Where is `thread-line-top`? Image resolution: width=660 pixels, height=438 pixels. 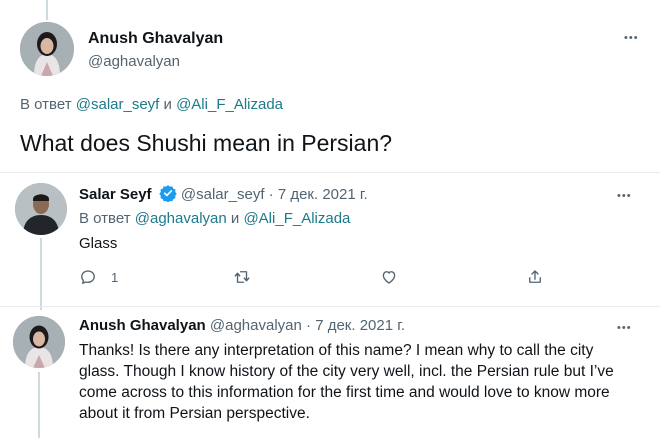
thread-line-top is located at coordinates (47, 10).